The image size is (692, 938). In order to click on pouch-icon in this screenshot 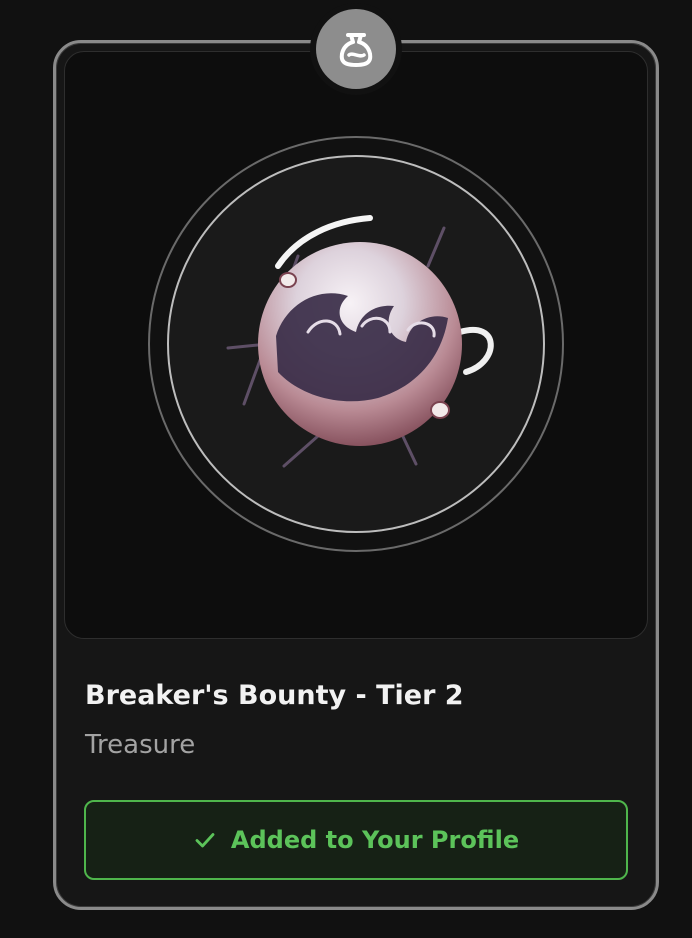, I will do `click(356, 50)`.